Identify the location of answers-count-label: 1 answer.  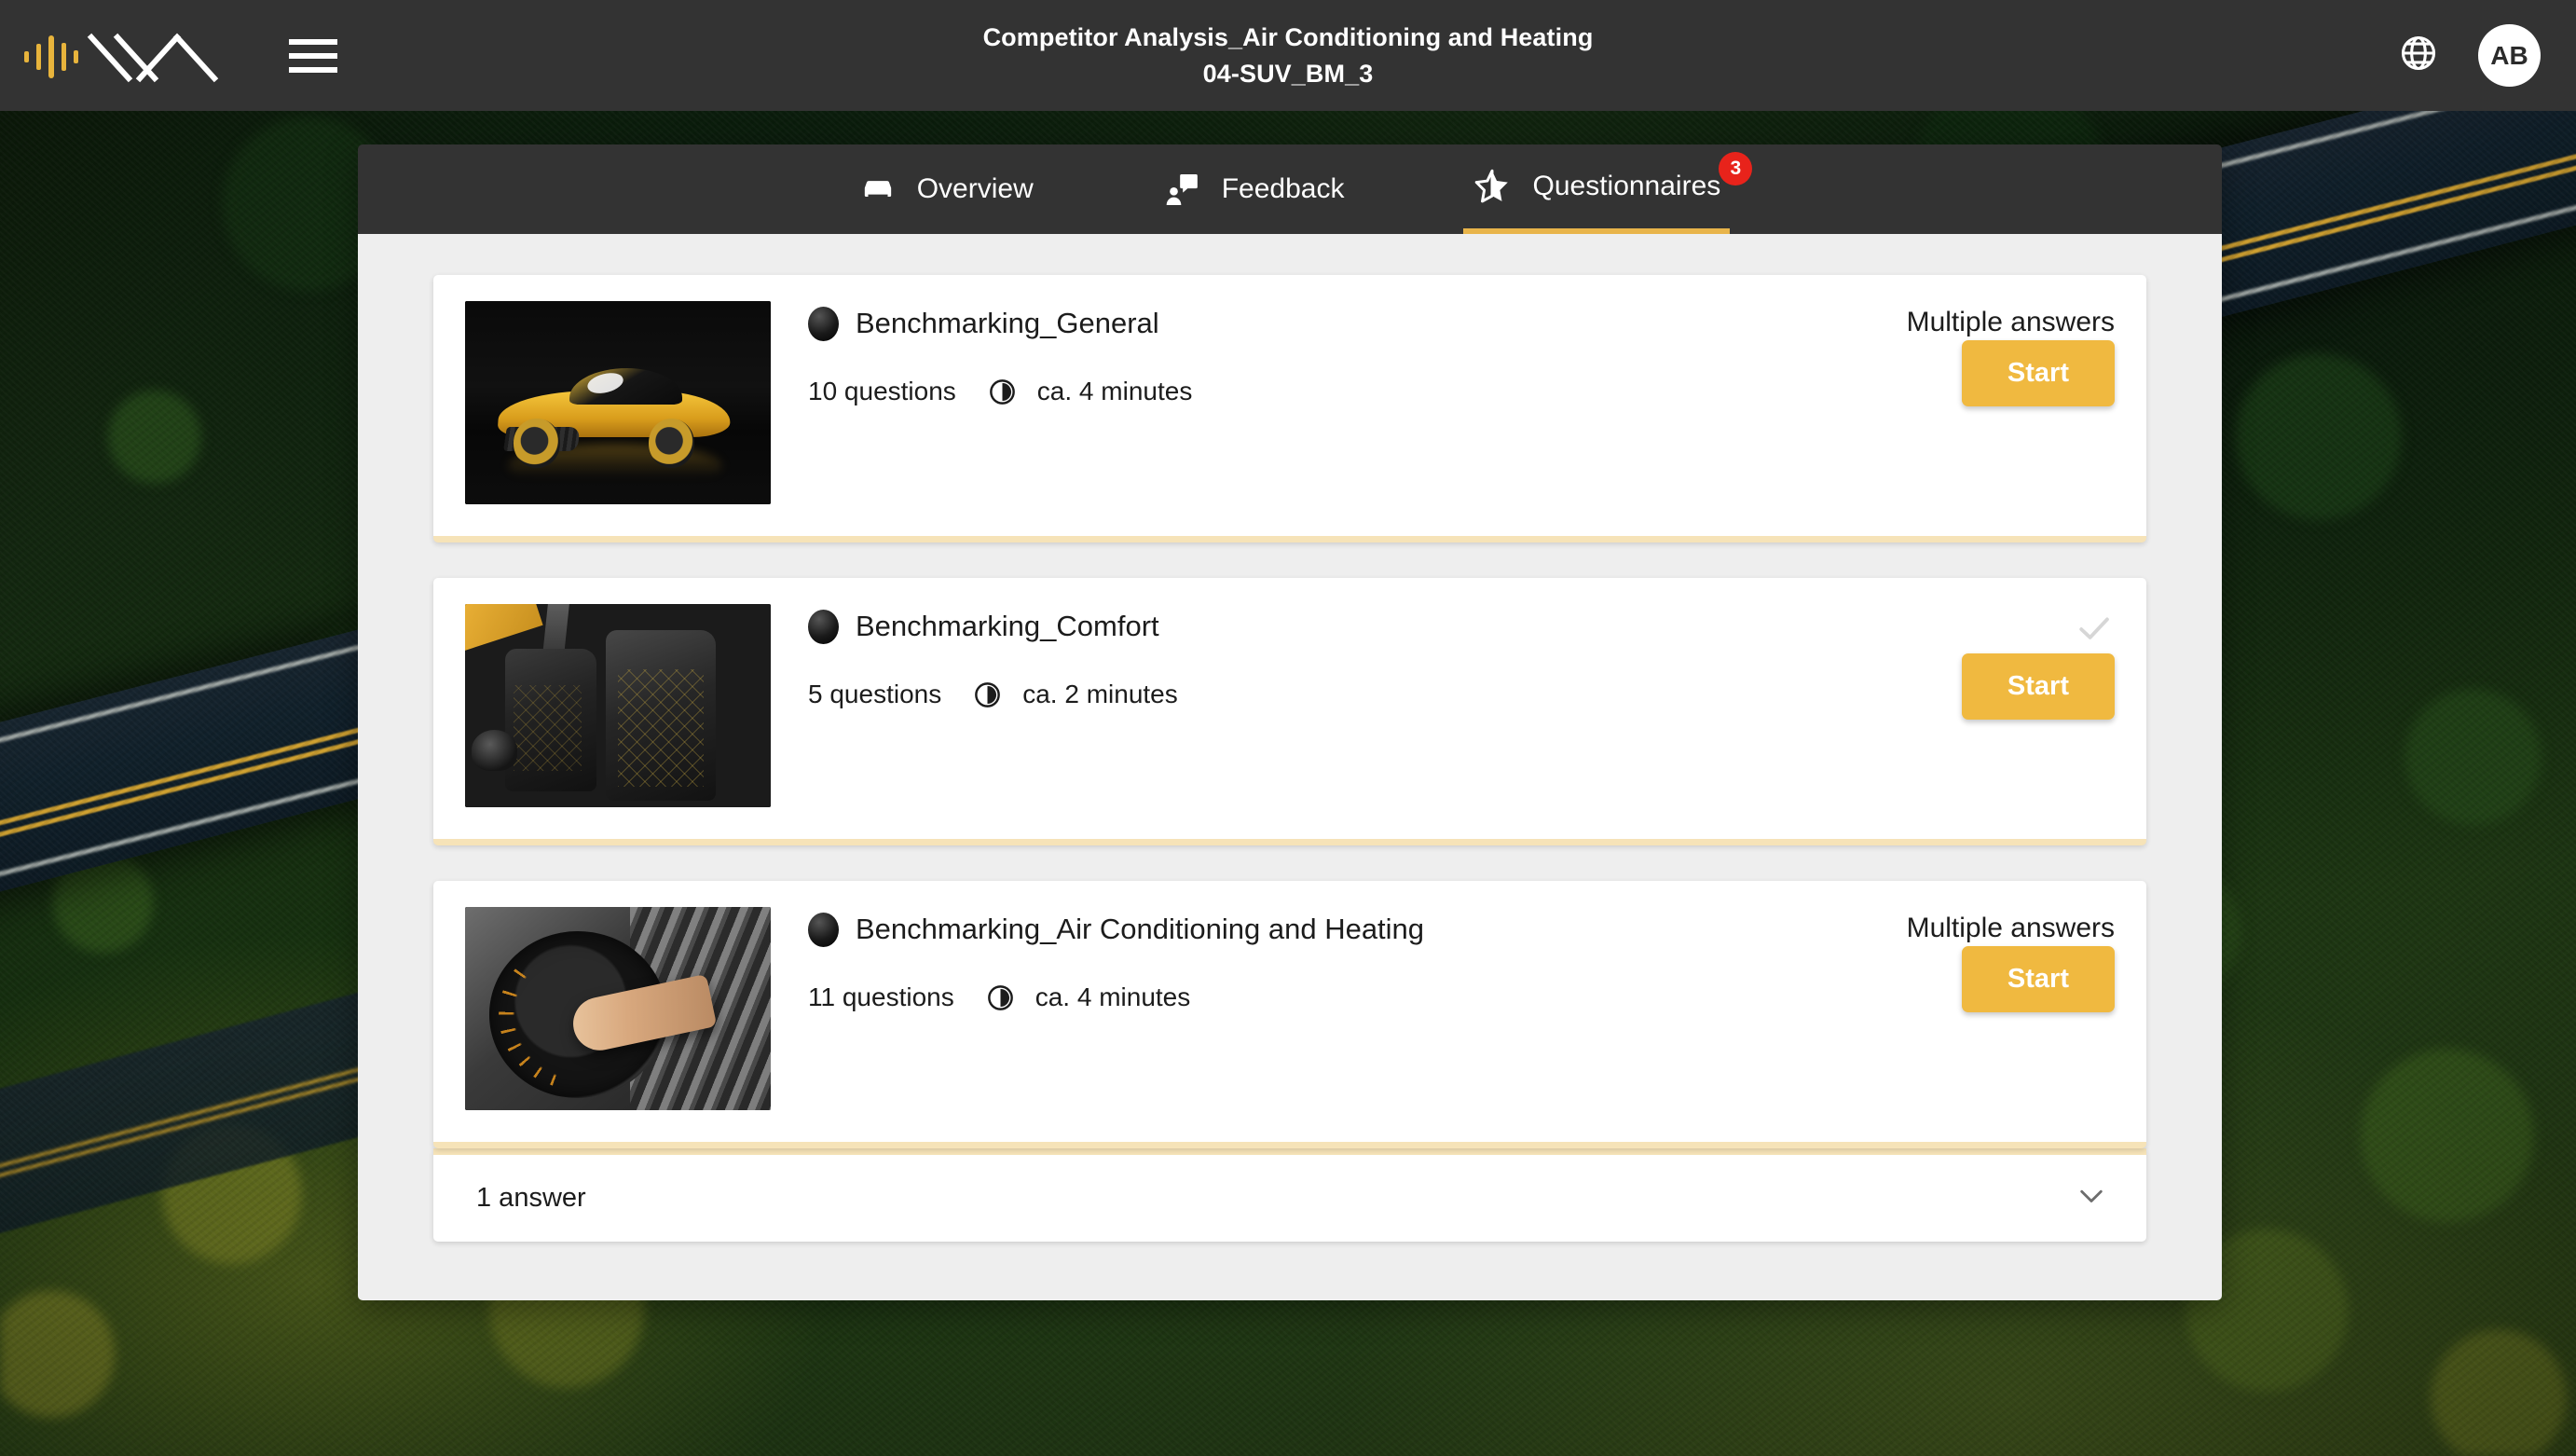
(531, 1198).